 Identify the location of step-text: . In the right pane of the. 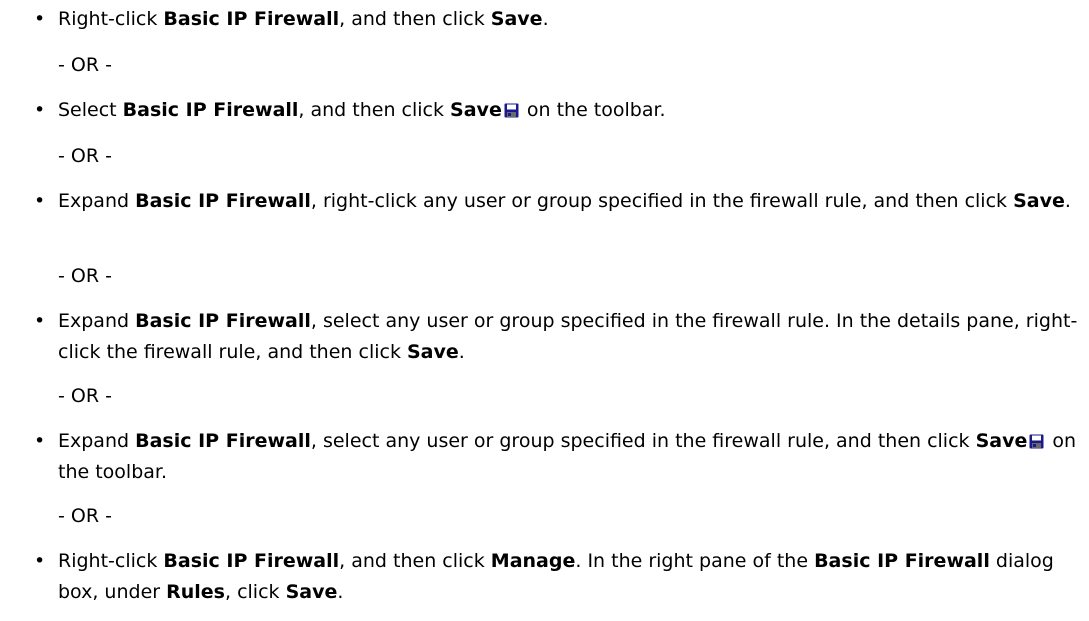
(695, 561).